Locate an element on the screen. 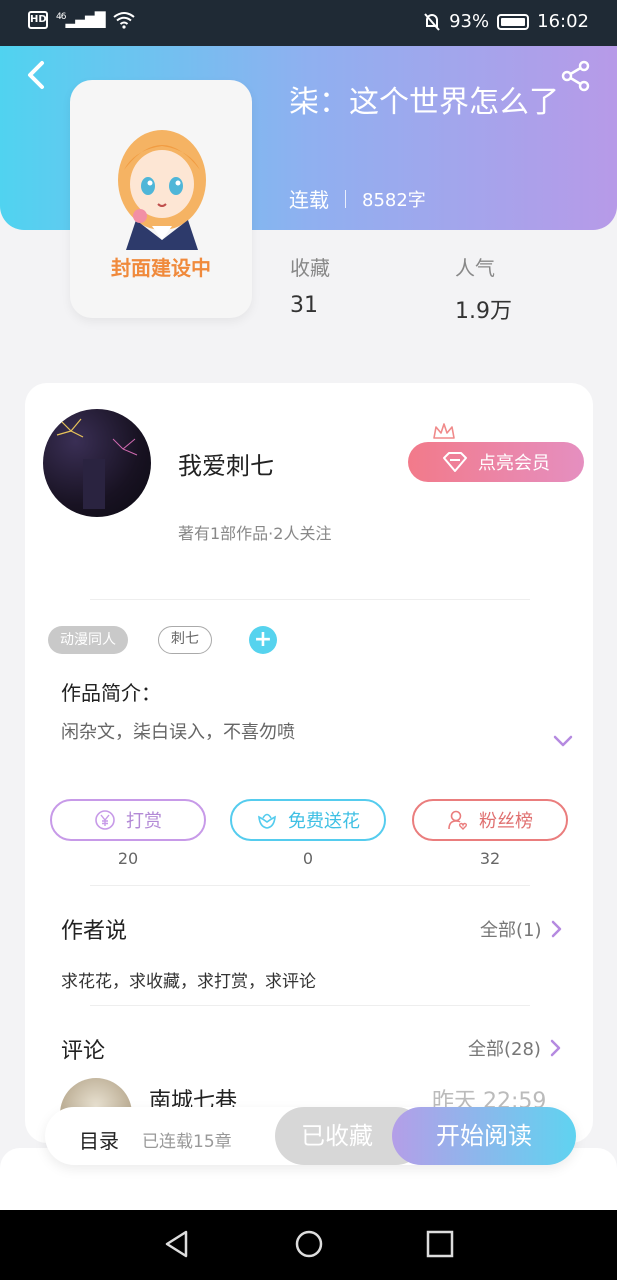 Image resolution: width=617 pixels, height=1280 pixels. cover-caption: 封面建设中 is located at coordinates (161, 268).